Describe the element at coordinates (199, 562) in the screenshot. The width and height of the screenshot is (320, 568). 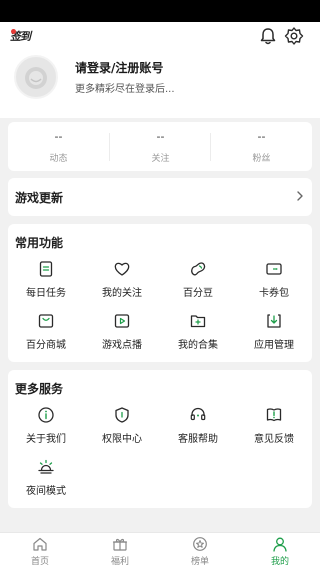
I see `tab-label: 榜单` at that location.